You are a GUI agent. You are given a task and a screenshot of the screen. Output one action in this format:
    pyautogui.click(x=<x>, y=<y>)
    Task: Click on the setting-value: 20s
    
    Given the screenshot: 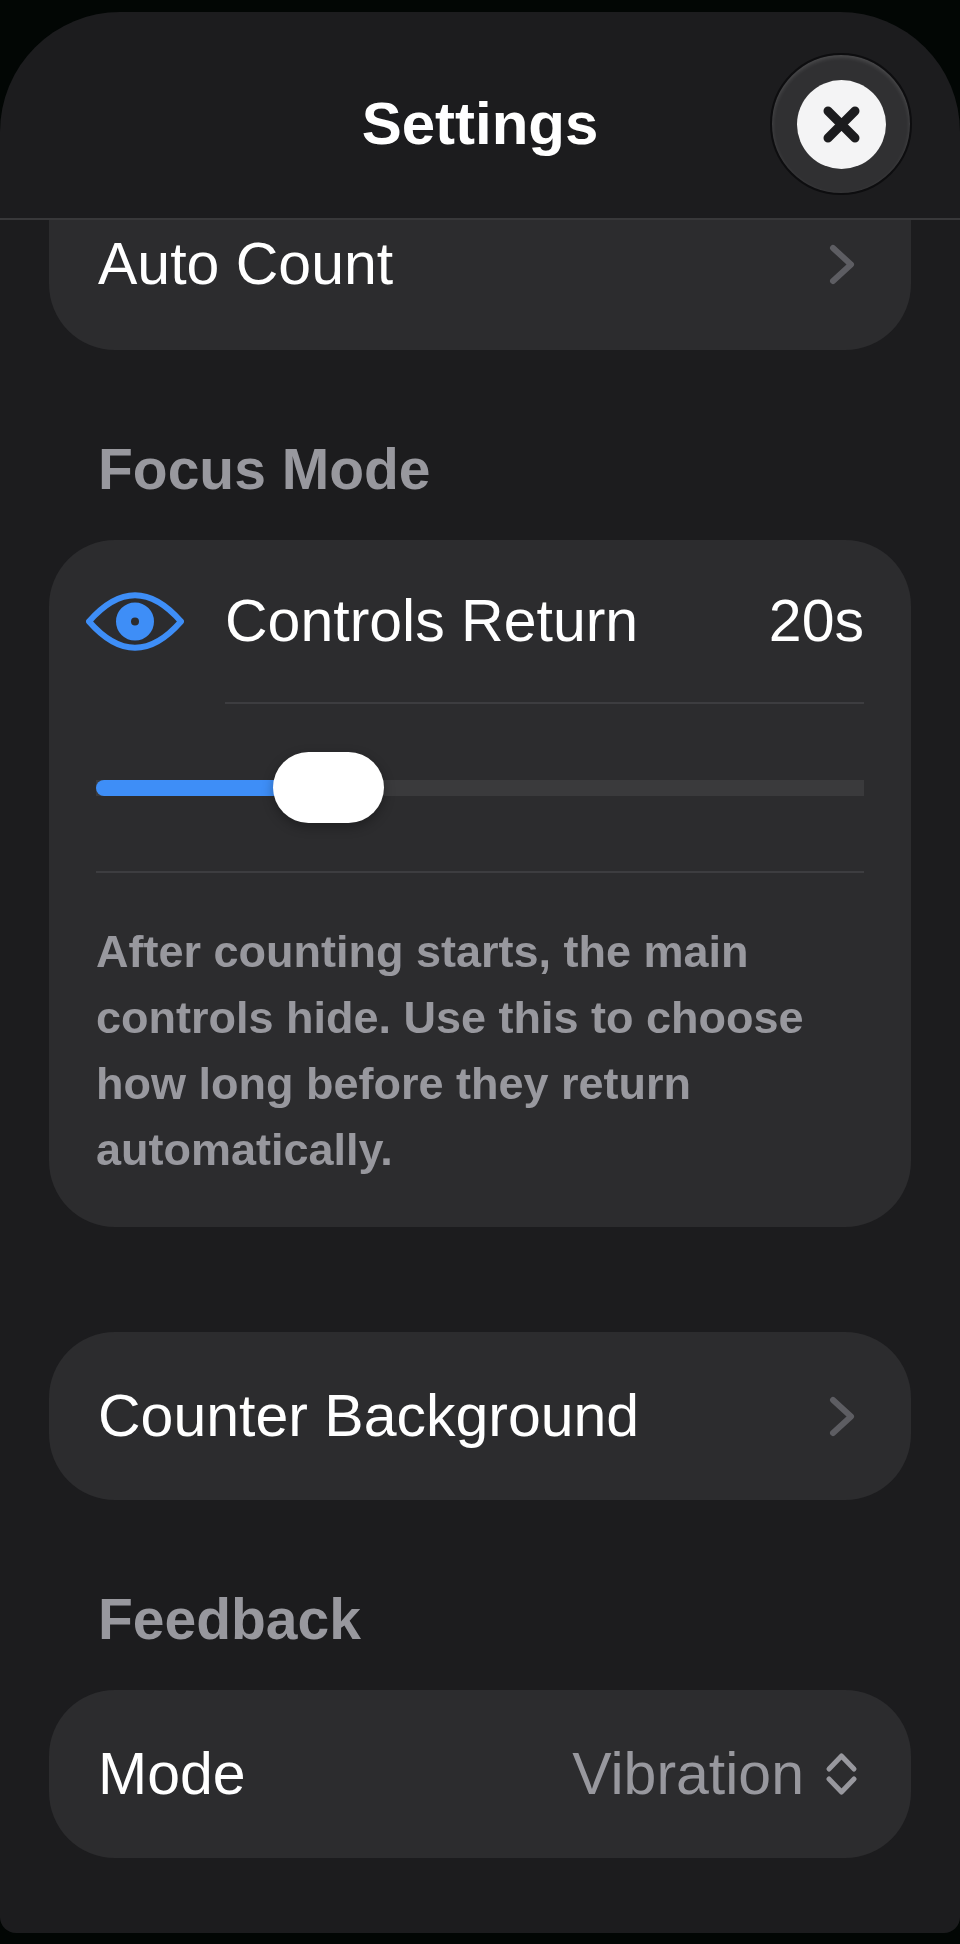 What is the action you would take?
    pyautogui.click(x=816, y=621)
    